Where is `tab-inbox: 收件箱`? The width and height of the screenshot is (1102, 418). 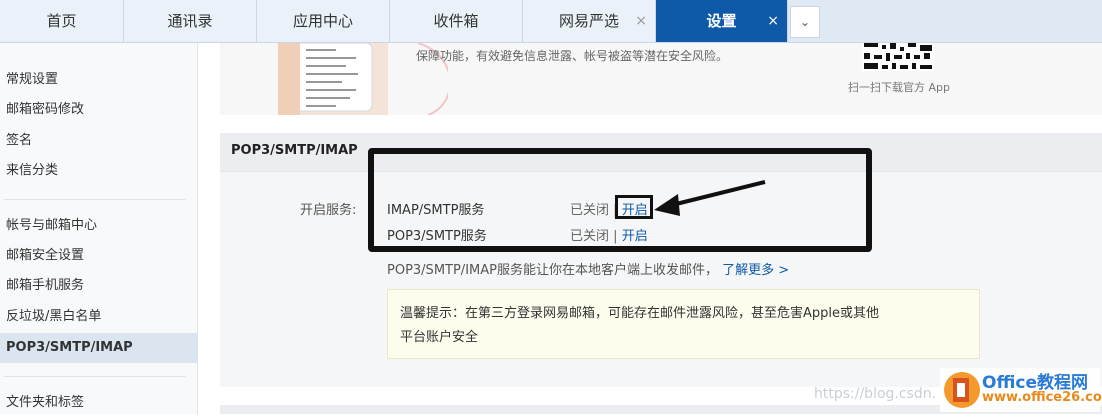
tab-inbox: 收件箱 is located at coordinates (456, 21).